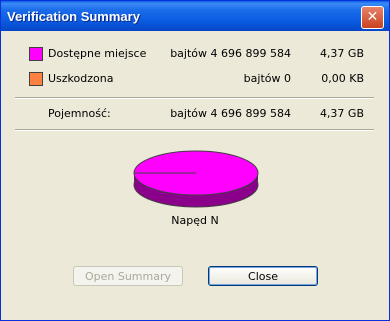  Describe the element at coordinates (195, 80) in the screenshot. I see `row-damaged: Uszkodzona bajtów 0 0,00 KB` at that location.